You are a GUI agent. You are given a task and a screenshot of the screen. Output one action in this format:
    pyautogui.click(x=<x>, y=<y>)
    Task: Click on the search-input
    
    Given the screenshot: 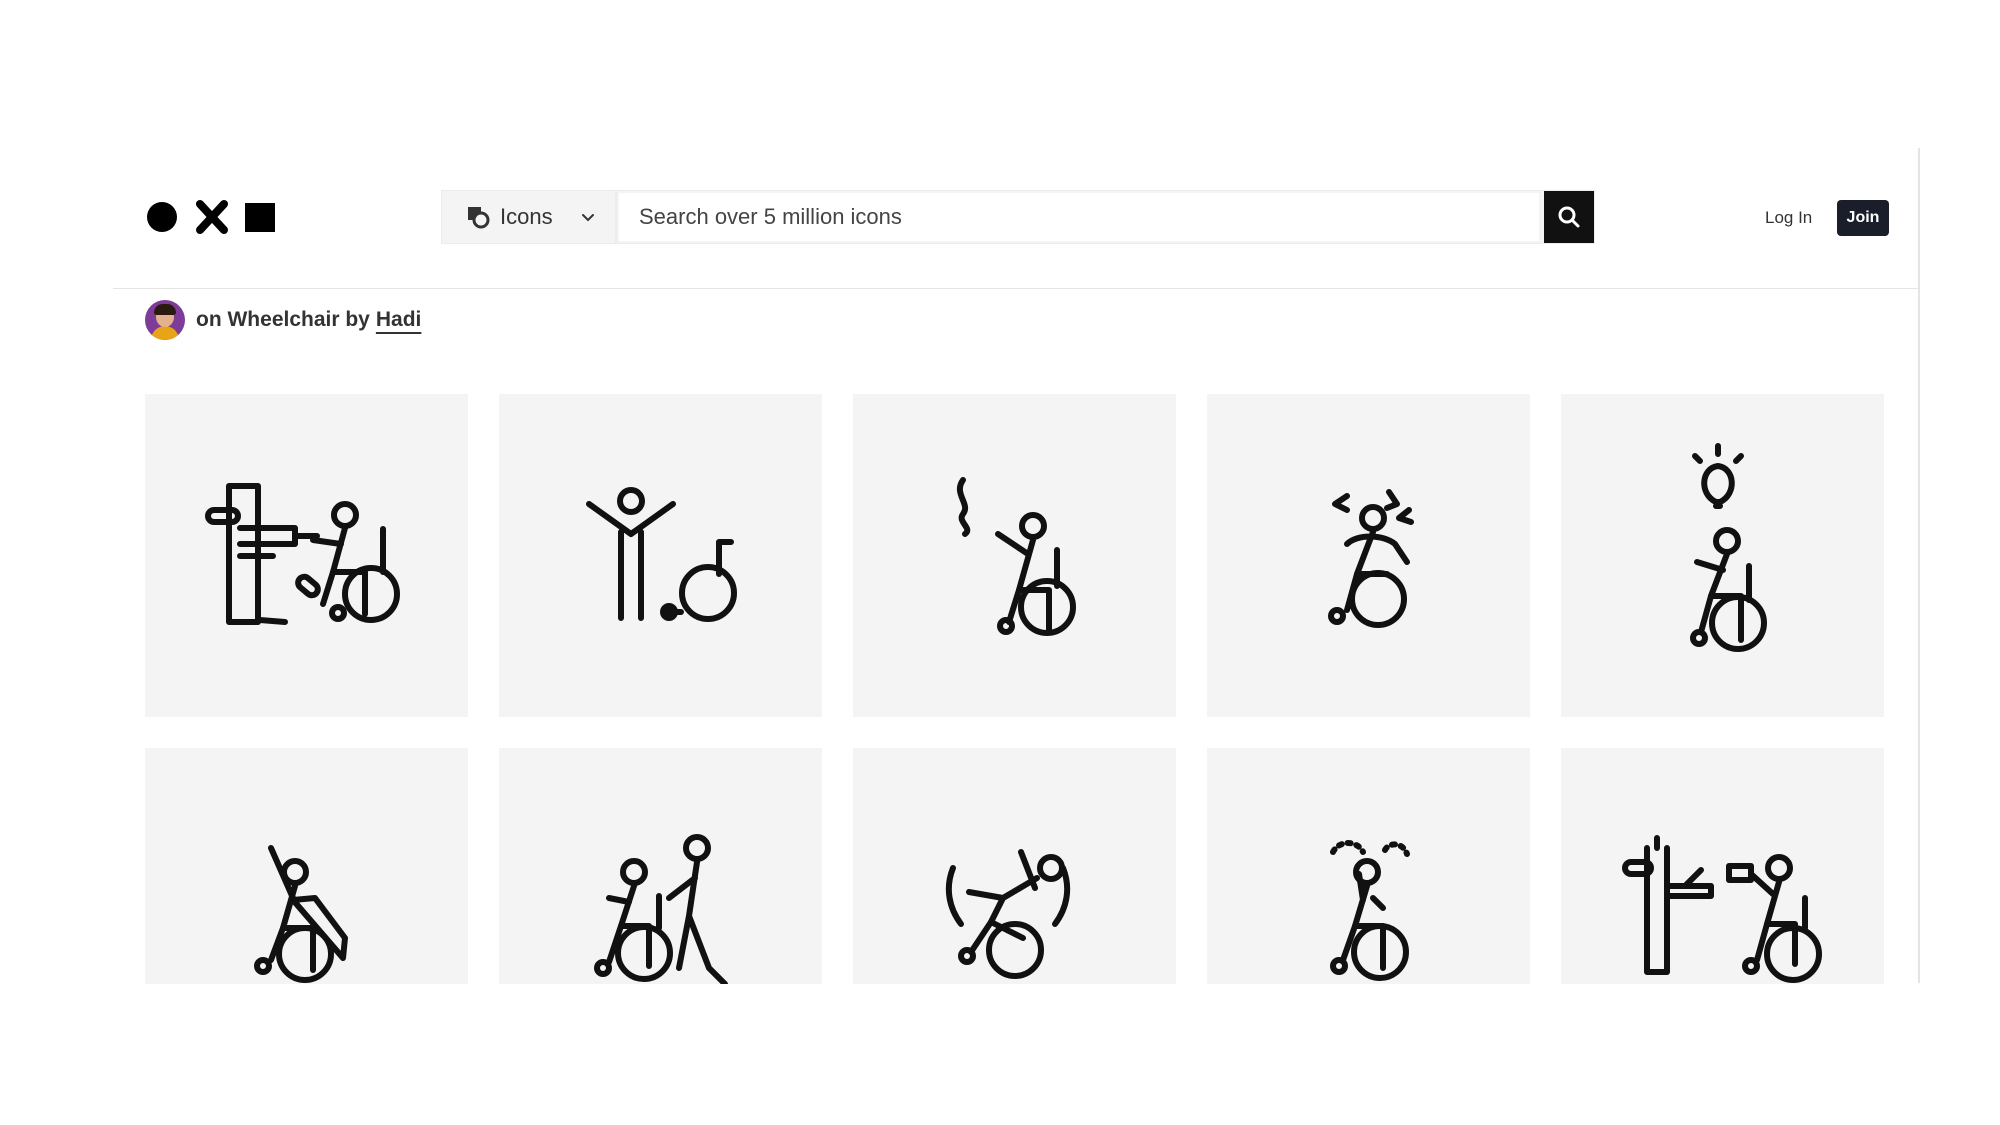 What is the action you would take?
    pyautogui.click(x=1079, y=217)
    